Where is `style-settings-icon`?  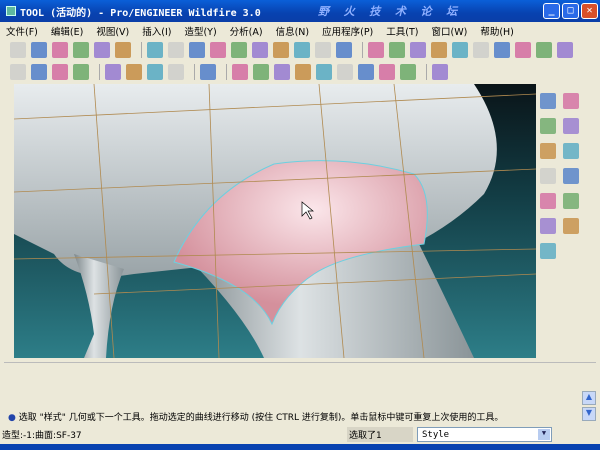
style-settings-icon is located at coordinates (208, 72).